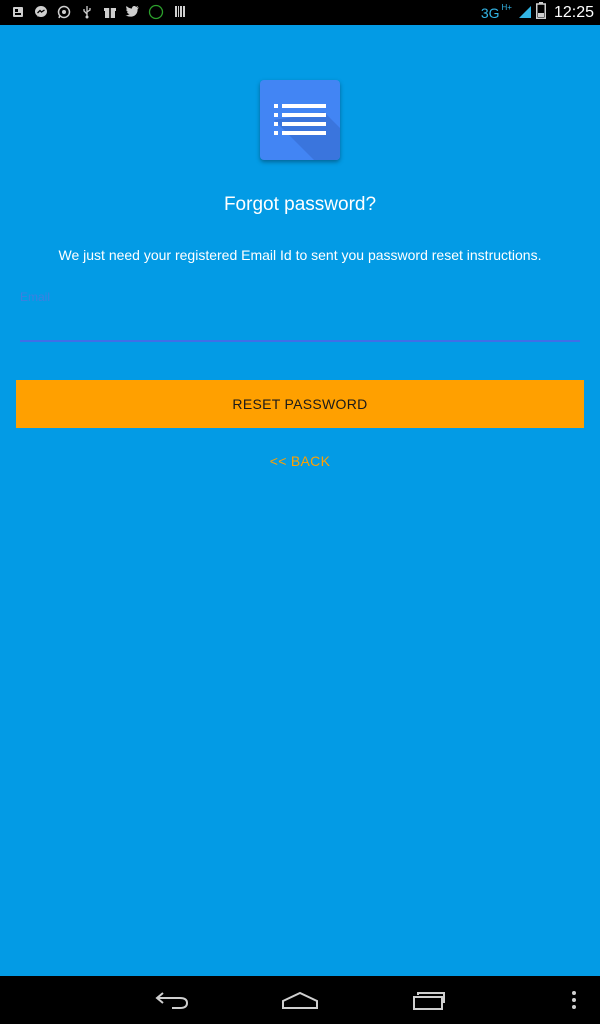  What do you see at coordinates (307, 132) in the screenshot?
I see `list-icon` at bounding box center [307, 132].